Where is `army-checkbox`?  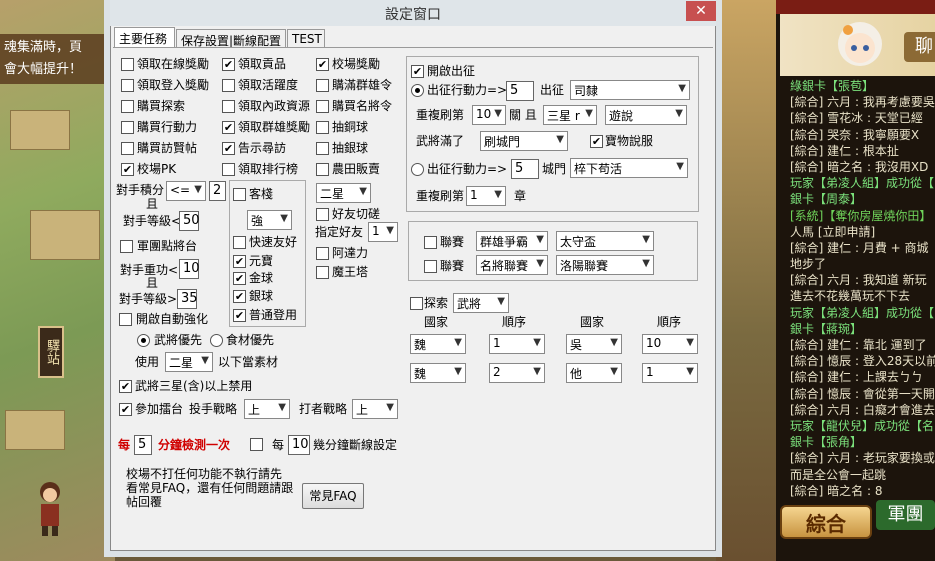 army-checkbox is located at coordinates (126, 246).